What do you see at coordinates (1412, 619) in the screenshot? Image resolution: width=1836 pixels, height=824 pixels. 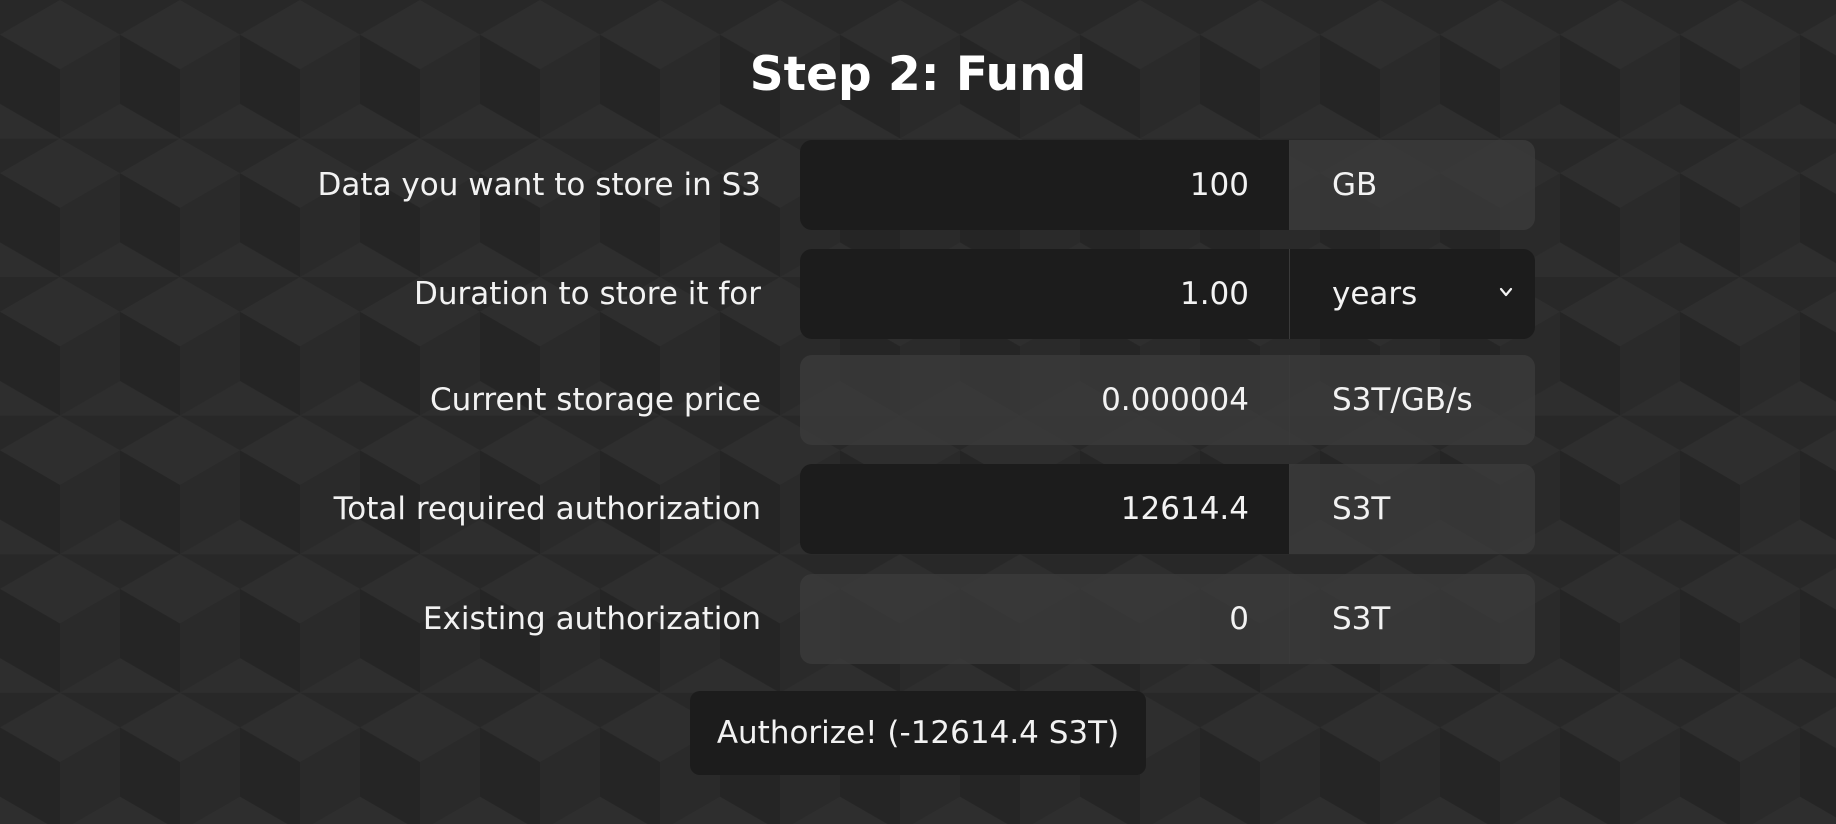 I see `existing-authorization-unit: S3T` at bounding box center [1412, 619].